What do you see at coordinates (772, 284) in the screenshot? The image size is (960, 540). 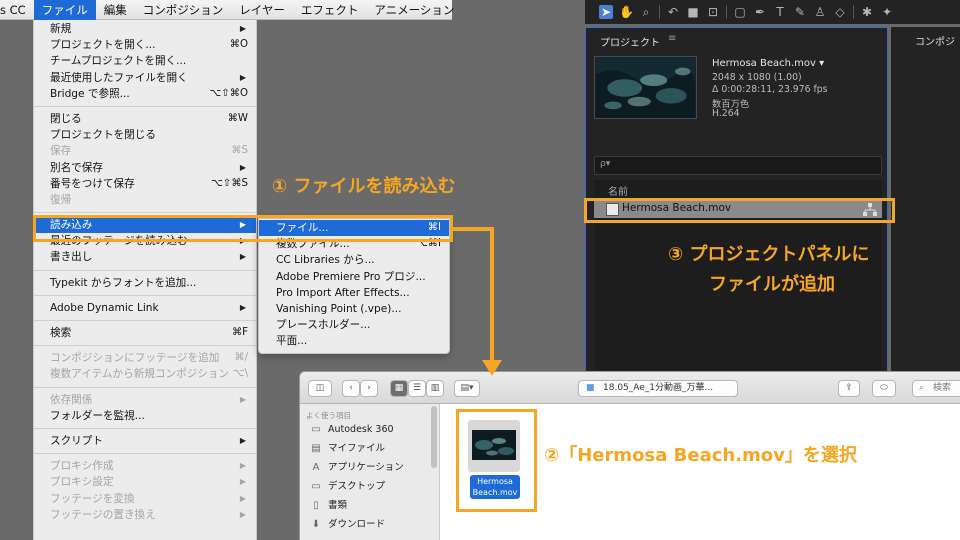 I see `callout-step-3-line2: ファイルが追加` at bounding box center [772, 284].